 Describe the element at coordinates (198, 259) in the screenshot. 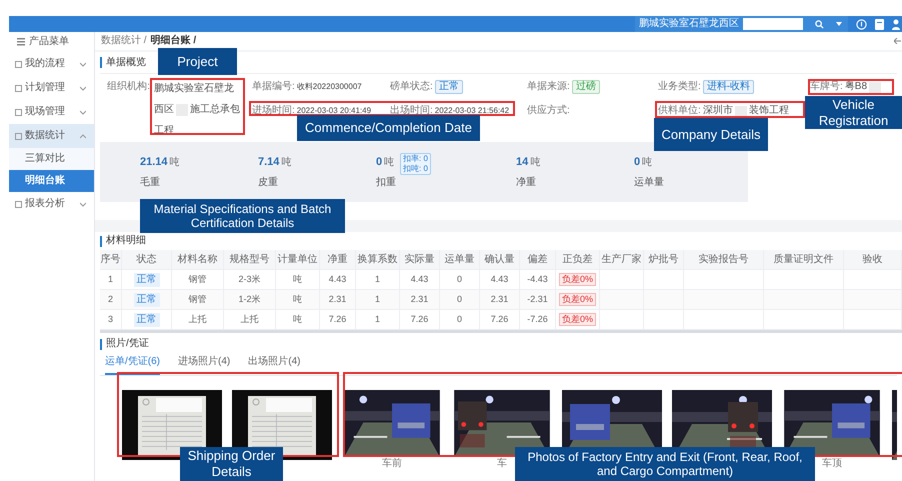

I see `column-header: 材料名称` at that location.